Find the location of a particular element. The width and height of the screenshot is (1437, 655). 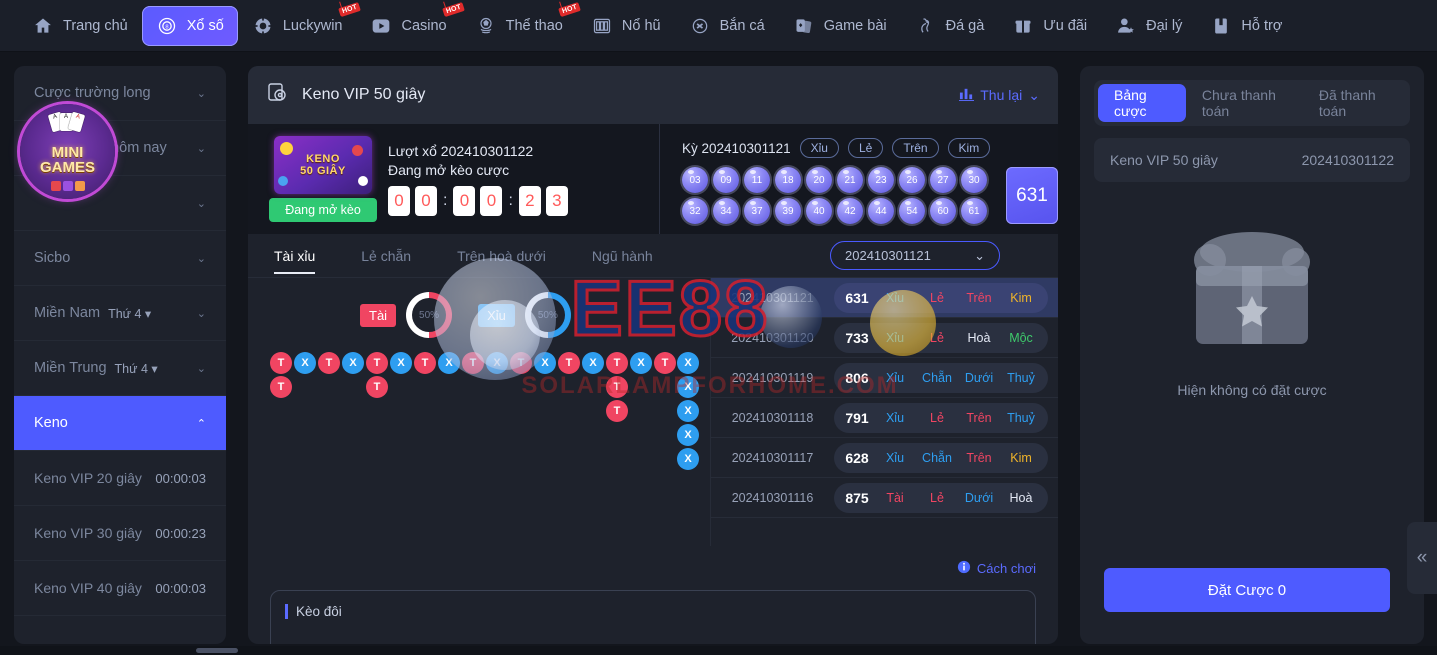

result-row: 202410301116 875 Tài Lẻ Dưới Hoà is located at coordinates (884, 498).